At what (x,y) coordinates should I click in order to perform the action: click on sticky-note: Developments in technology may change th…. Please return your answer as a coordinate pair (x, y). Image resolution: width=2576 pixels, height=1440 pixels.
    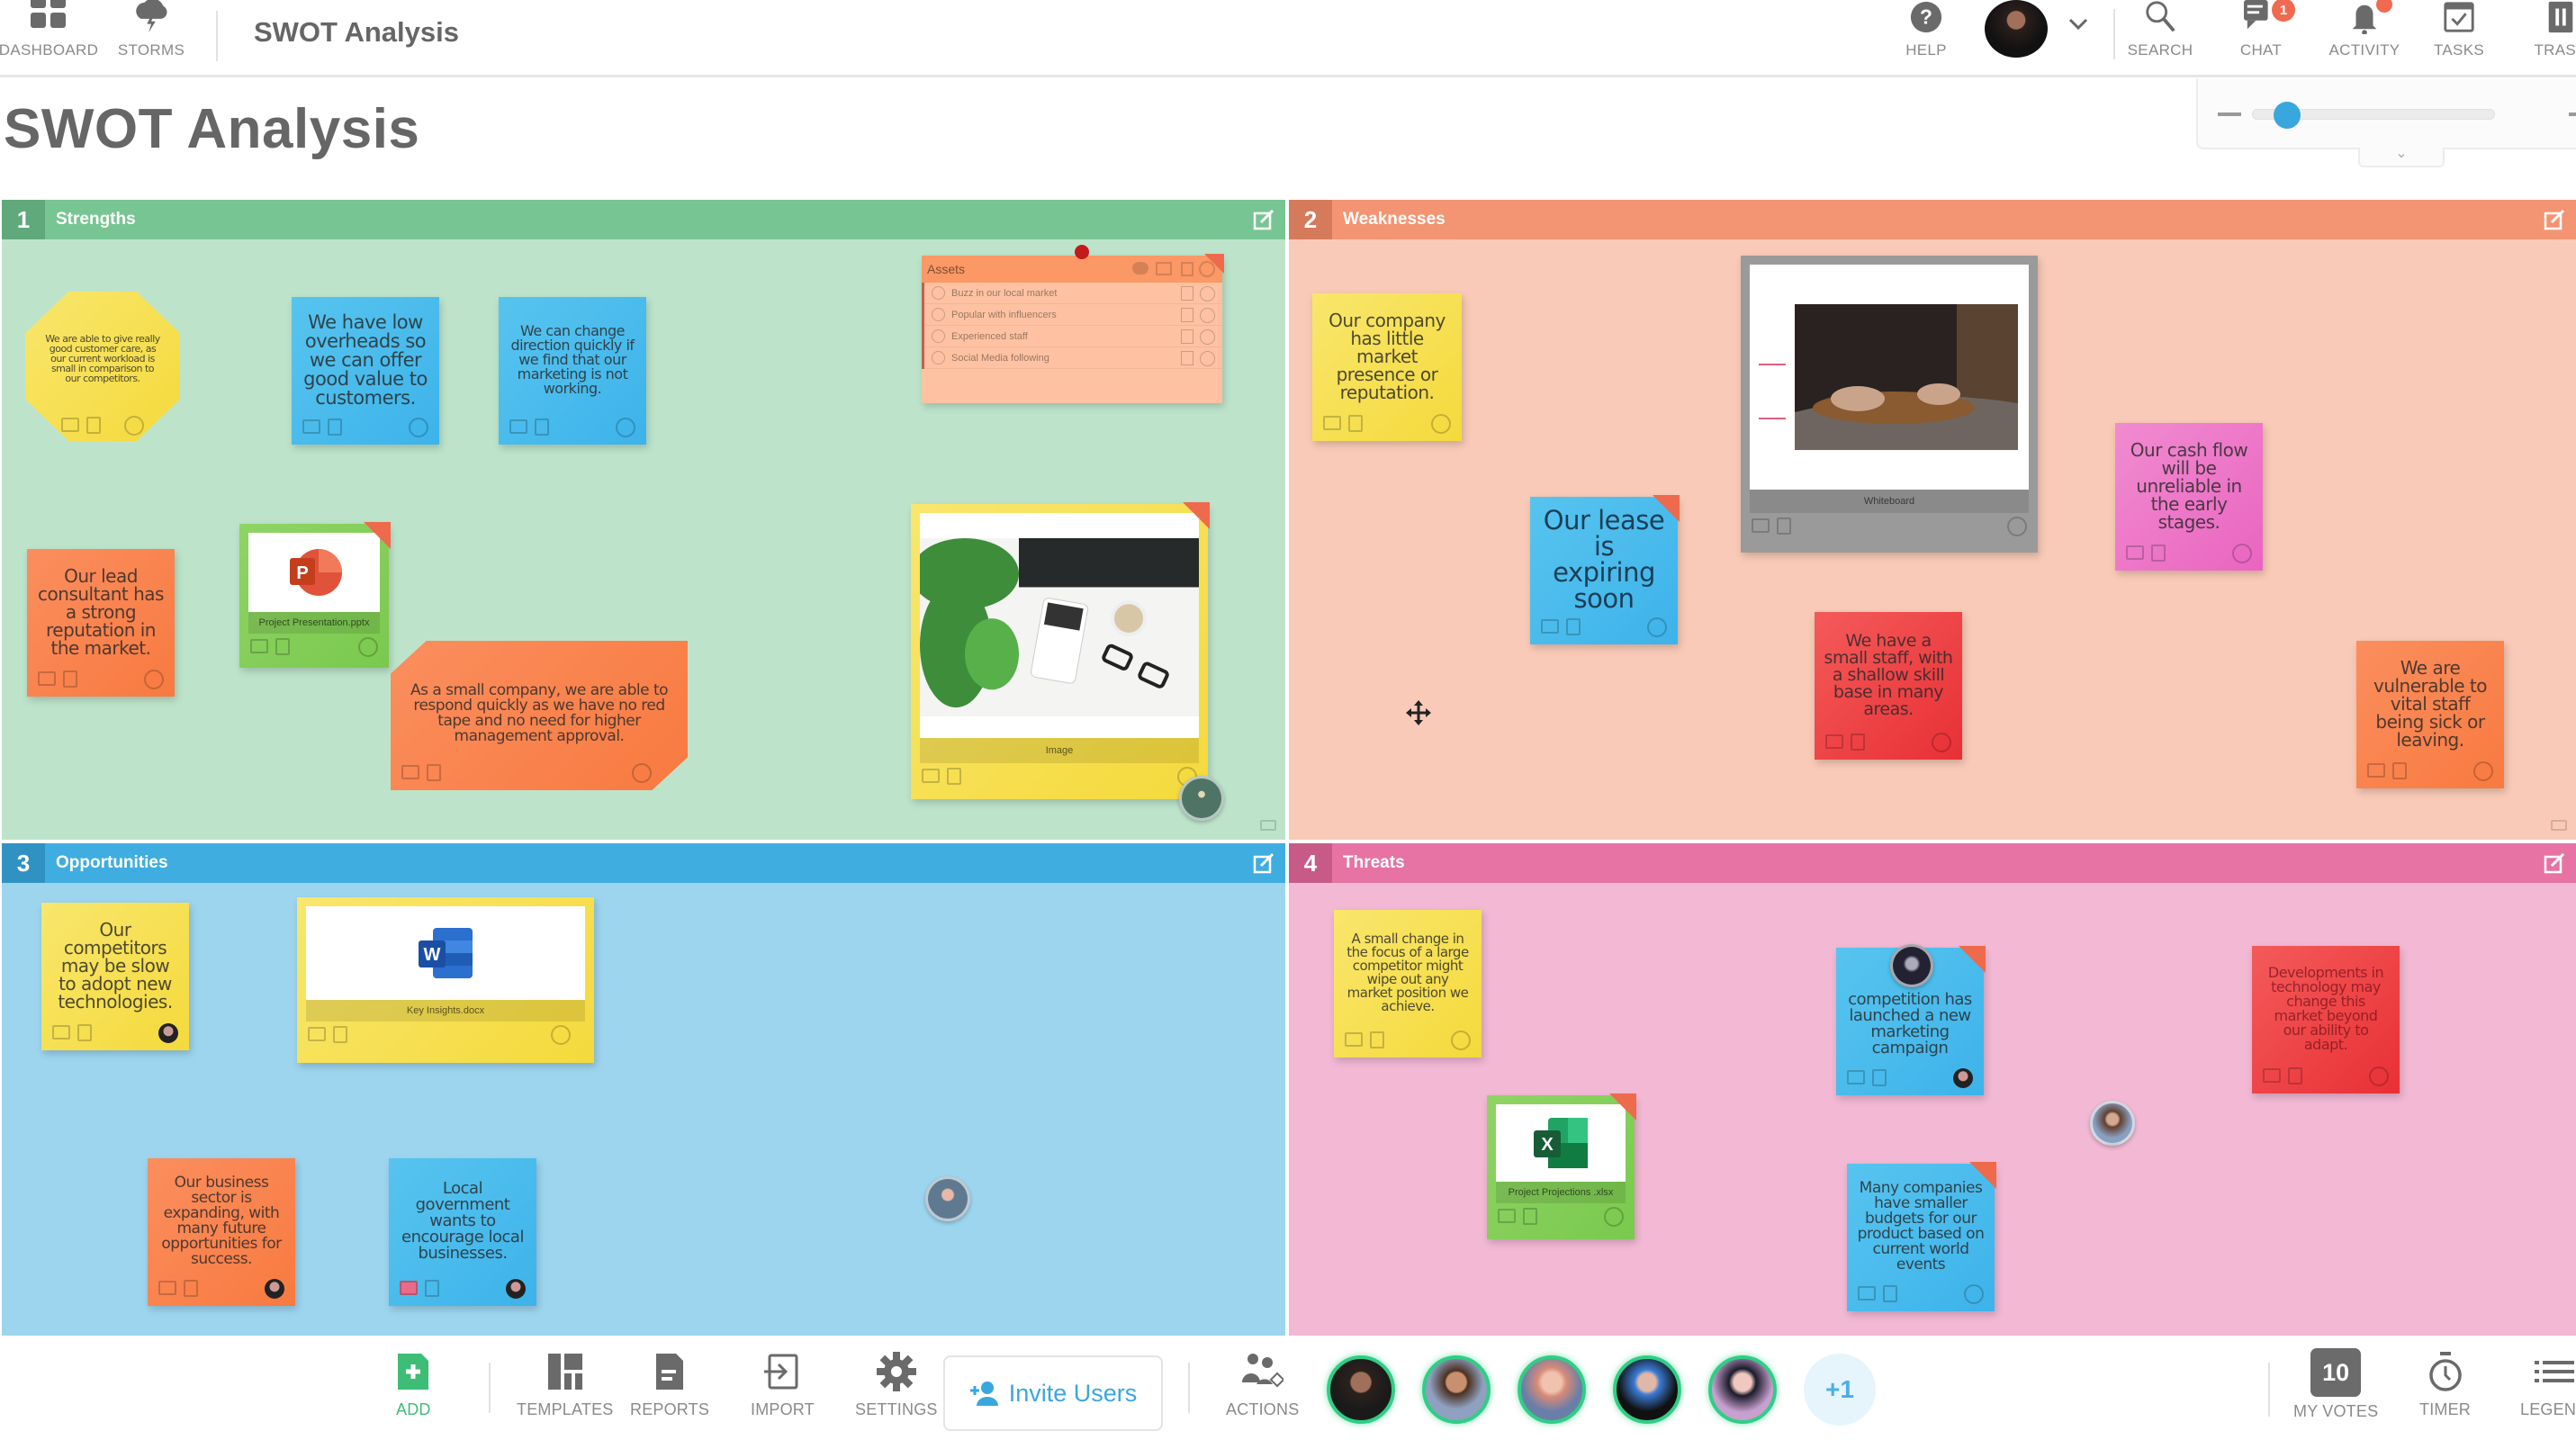
    Looking at the image, I should click on (2326, 1020).